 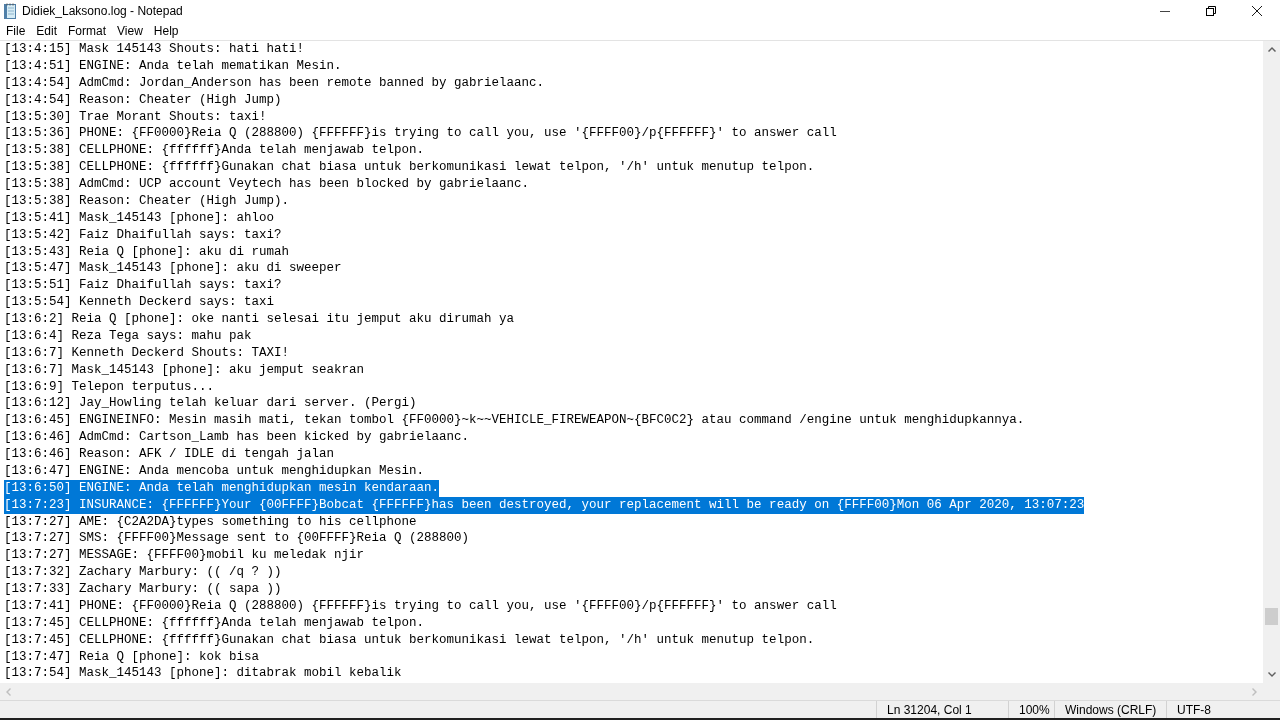 What do you see at coordinates (1111, 709) in the screenshot?
I see `status-text: Windows (CRLF)` at bounding box center [1111, 709].